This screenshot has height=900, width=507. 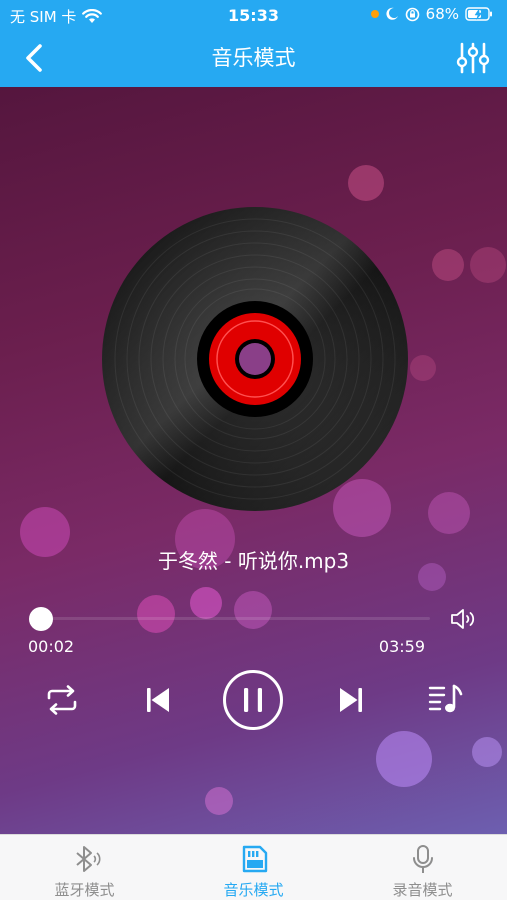 What do you see at coordinates (41, 619) in the screenshot?
I see `progress-knob` at bounding box center [41, 619].